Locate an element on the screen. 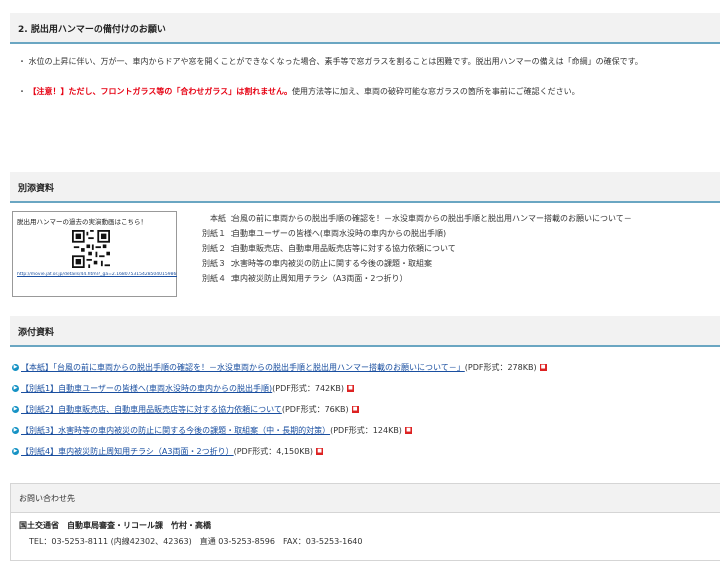  attachment-link: 【別紙2】自動車販売店、自動車用品販売店等に対する協力依頼について is located at coordinates (151, 409).